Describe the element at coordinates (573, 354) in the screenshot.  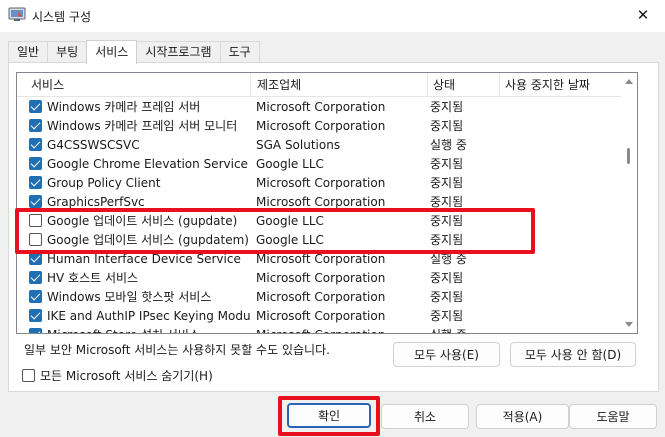
I see `disable-all-button: 모두 사용 안 함(D)` at that location.